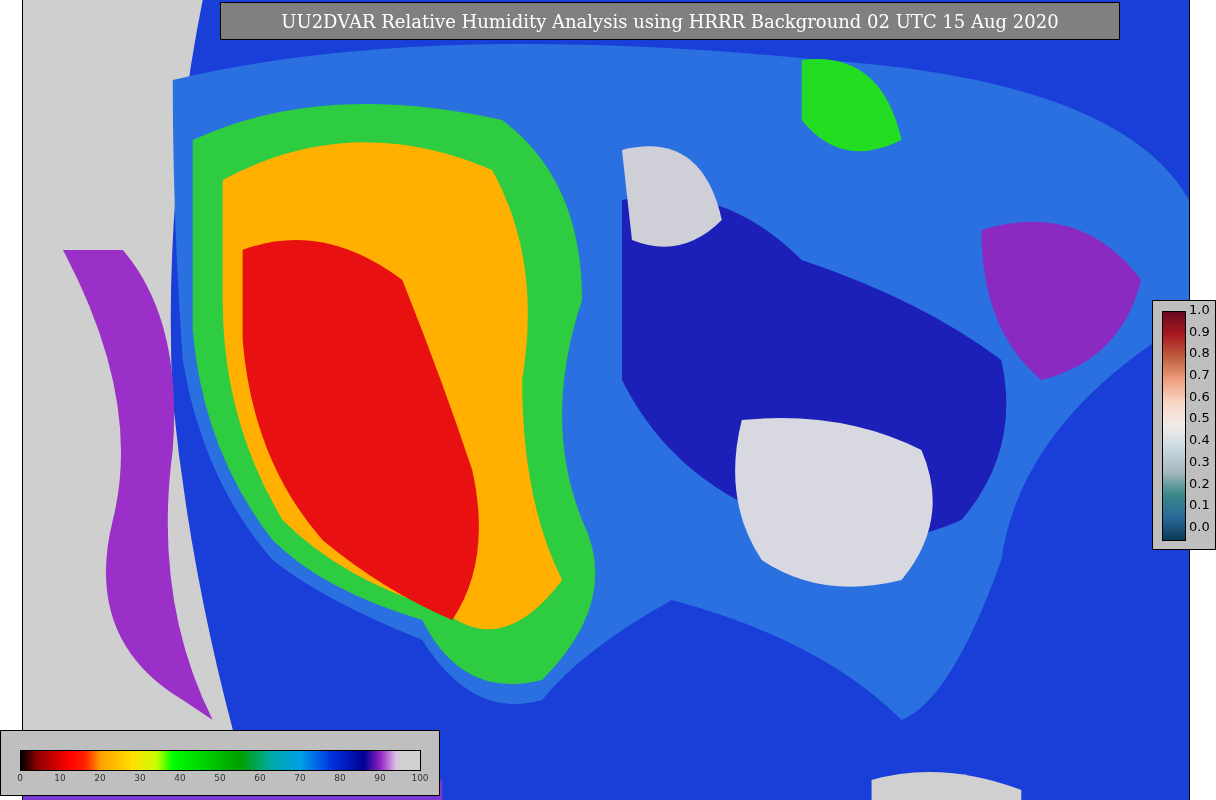 This screenshot has width=1216, height=800. I want to click on tick-label: 50, so click(220, 778).